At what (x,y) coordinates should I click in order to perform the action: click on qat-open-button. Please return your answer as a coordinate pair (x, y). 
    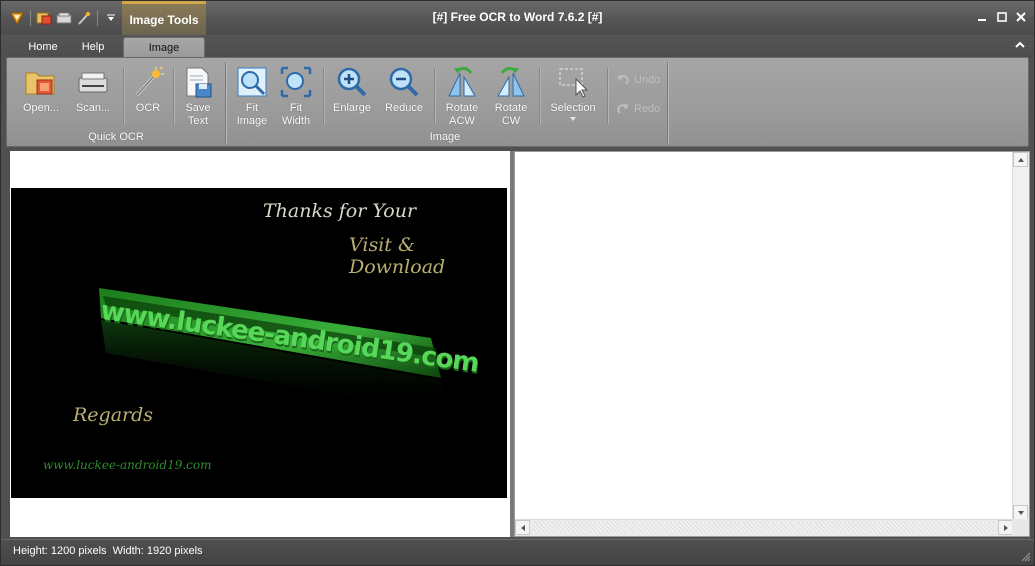
    Looking at the image, I should click on (44, 18).